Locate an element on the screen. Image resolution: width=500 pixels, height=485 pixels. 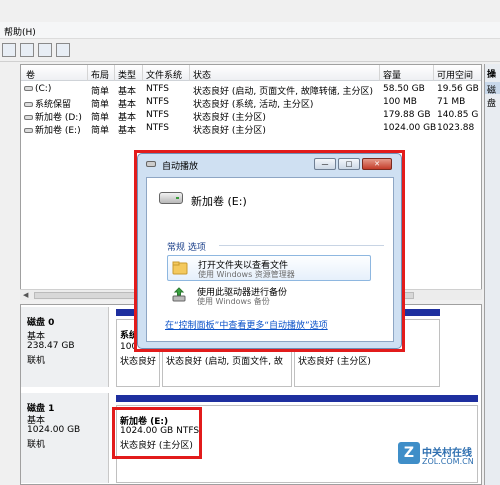
help-icon is located at coordinates (45, 50).